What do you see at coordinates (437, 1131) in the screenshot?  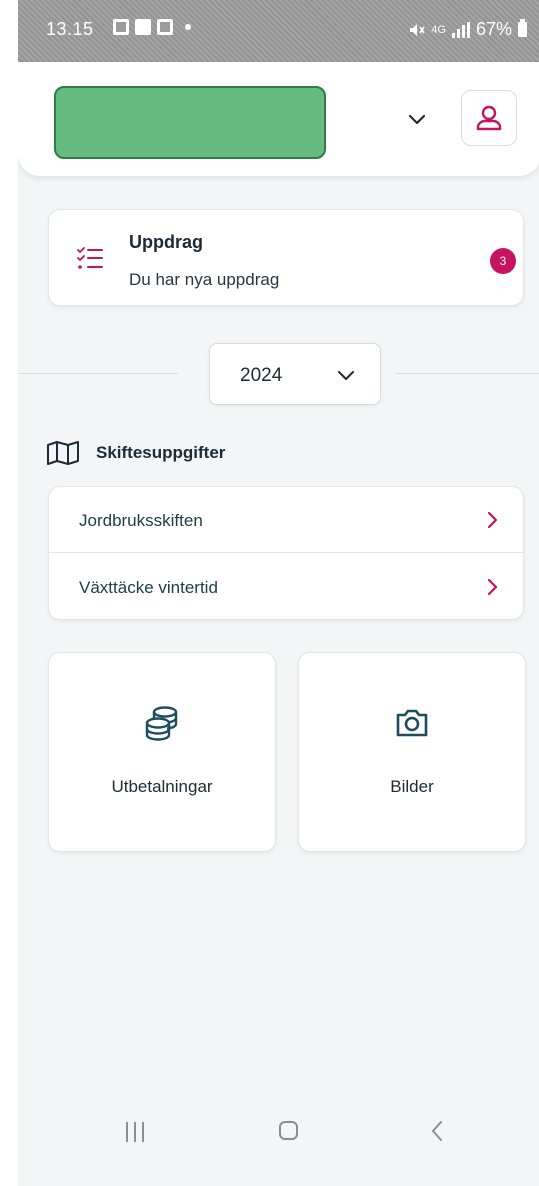 I see `back-icon` at bounding box center [437, 1131].